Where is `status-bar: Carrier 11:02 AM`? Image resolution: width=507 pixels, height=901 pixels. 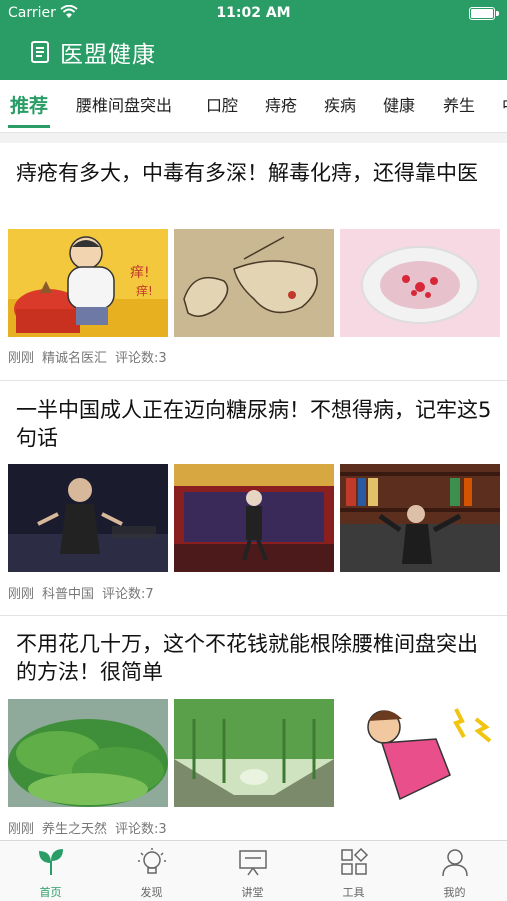 status-bar: Carrier 11:02 AM is located at coordinates (253, 14).